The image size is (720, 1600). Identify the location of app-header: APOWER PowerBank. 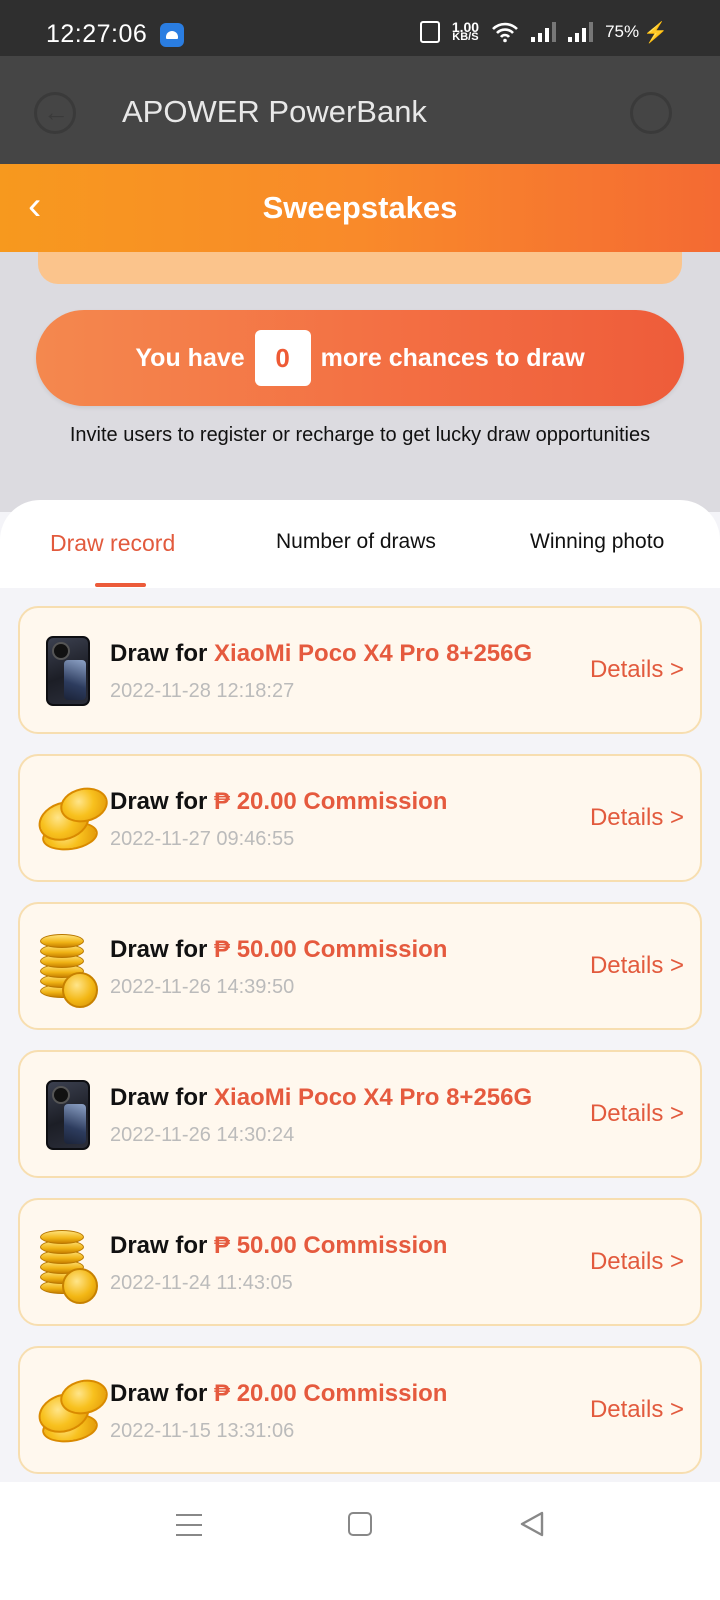
(360, 110).